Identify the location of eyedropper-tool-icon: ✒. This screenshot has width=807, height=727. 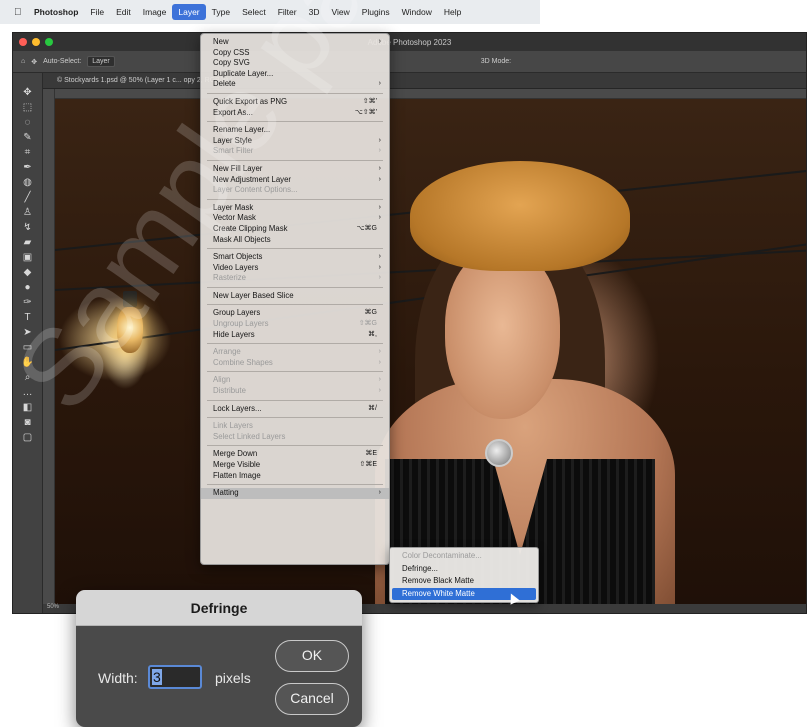
(27, 167).